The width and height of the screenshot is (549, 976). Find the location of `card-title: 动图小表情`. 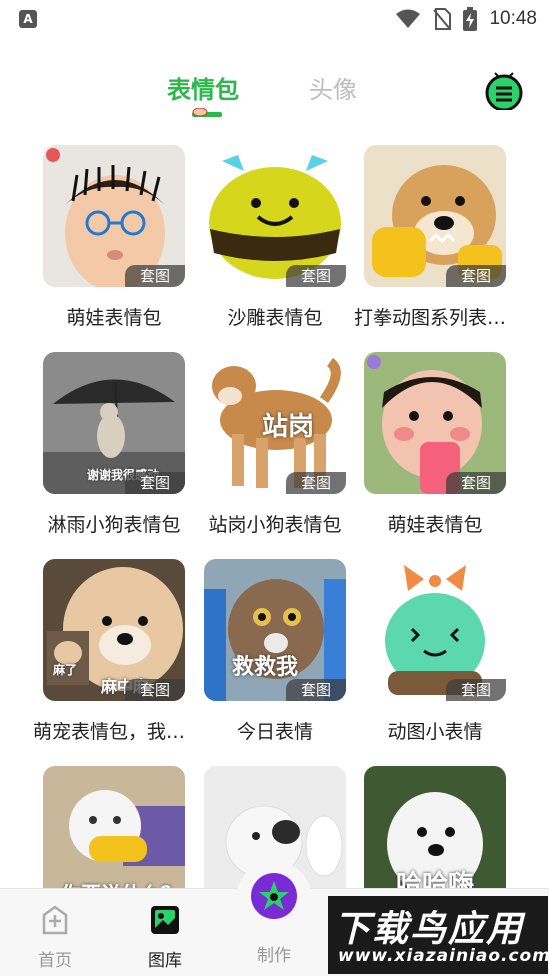

card-title: 动图小表情 is located at coordinates (435, 732).